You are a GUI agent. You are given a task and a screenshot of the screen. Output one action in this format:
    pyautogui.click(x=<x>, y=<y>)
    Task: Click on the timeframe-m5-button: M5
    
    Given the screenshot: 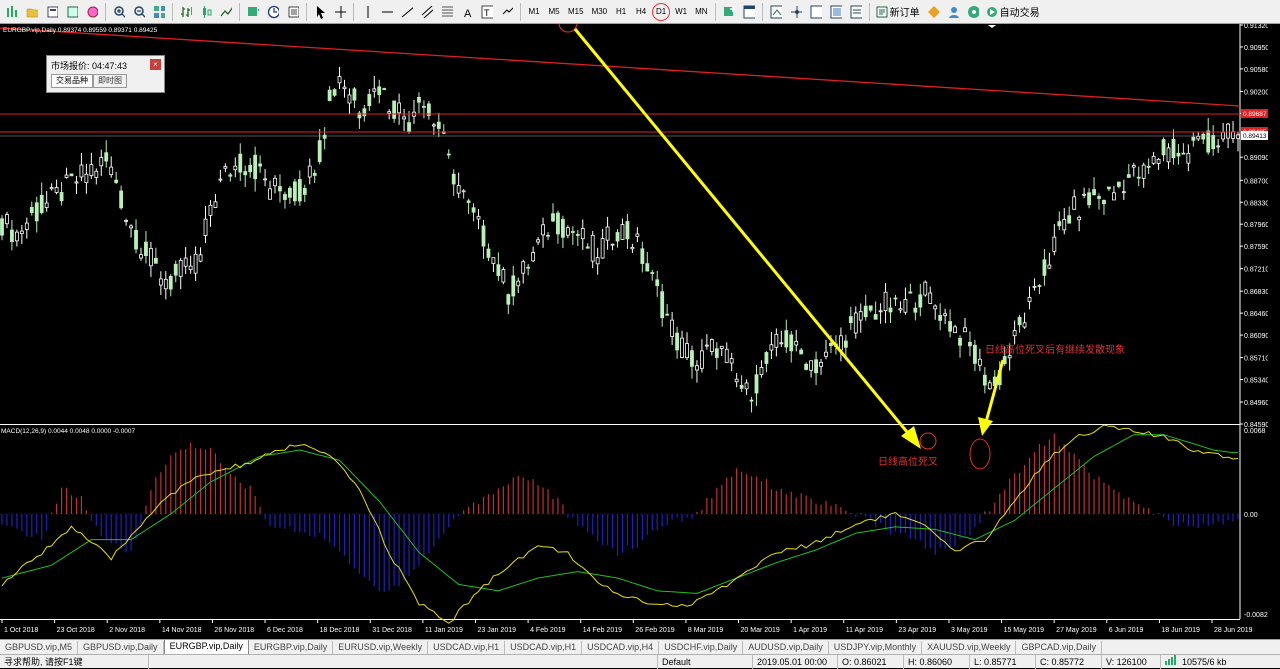 What is the action you would take?
    pyautogui.click(x=554, y=12)
    